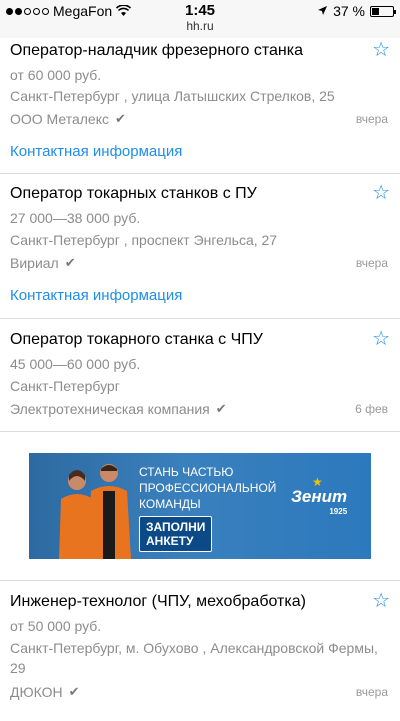 The height and width of the screenshot is (721, 400). Describe the element at coordinates (338, 511) in the screenshot. I see `logo-year: 1925` at that location.